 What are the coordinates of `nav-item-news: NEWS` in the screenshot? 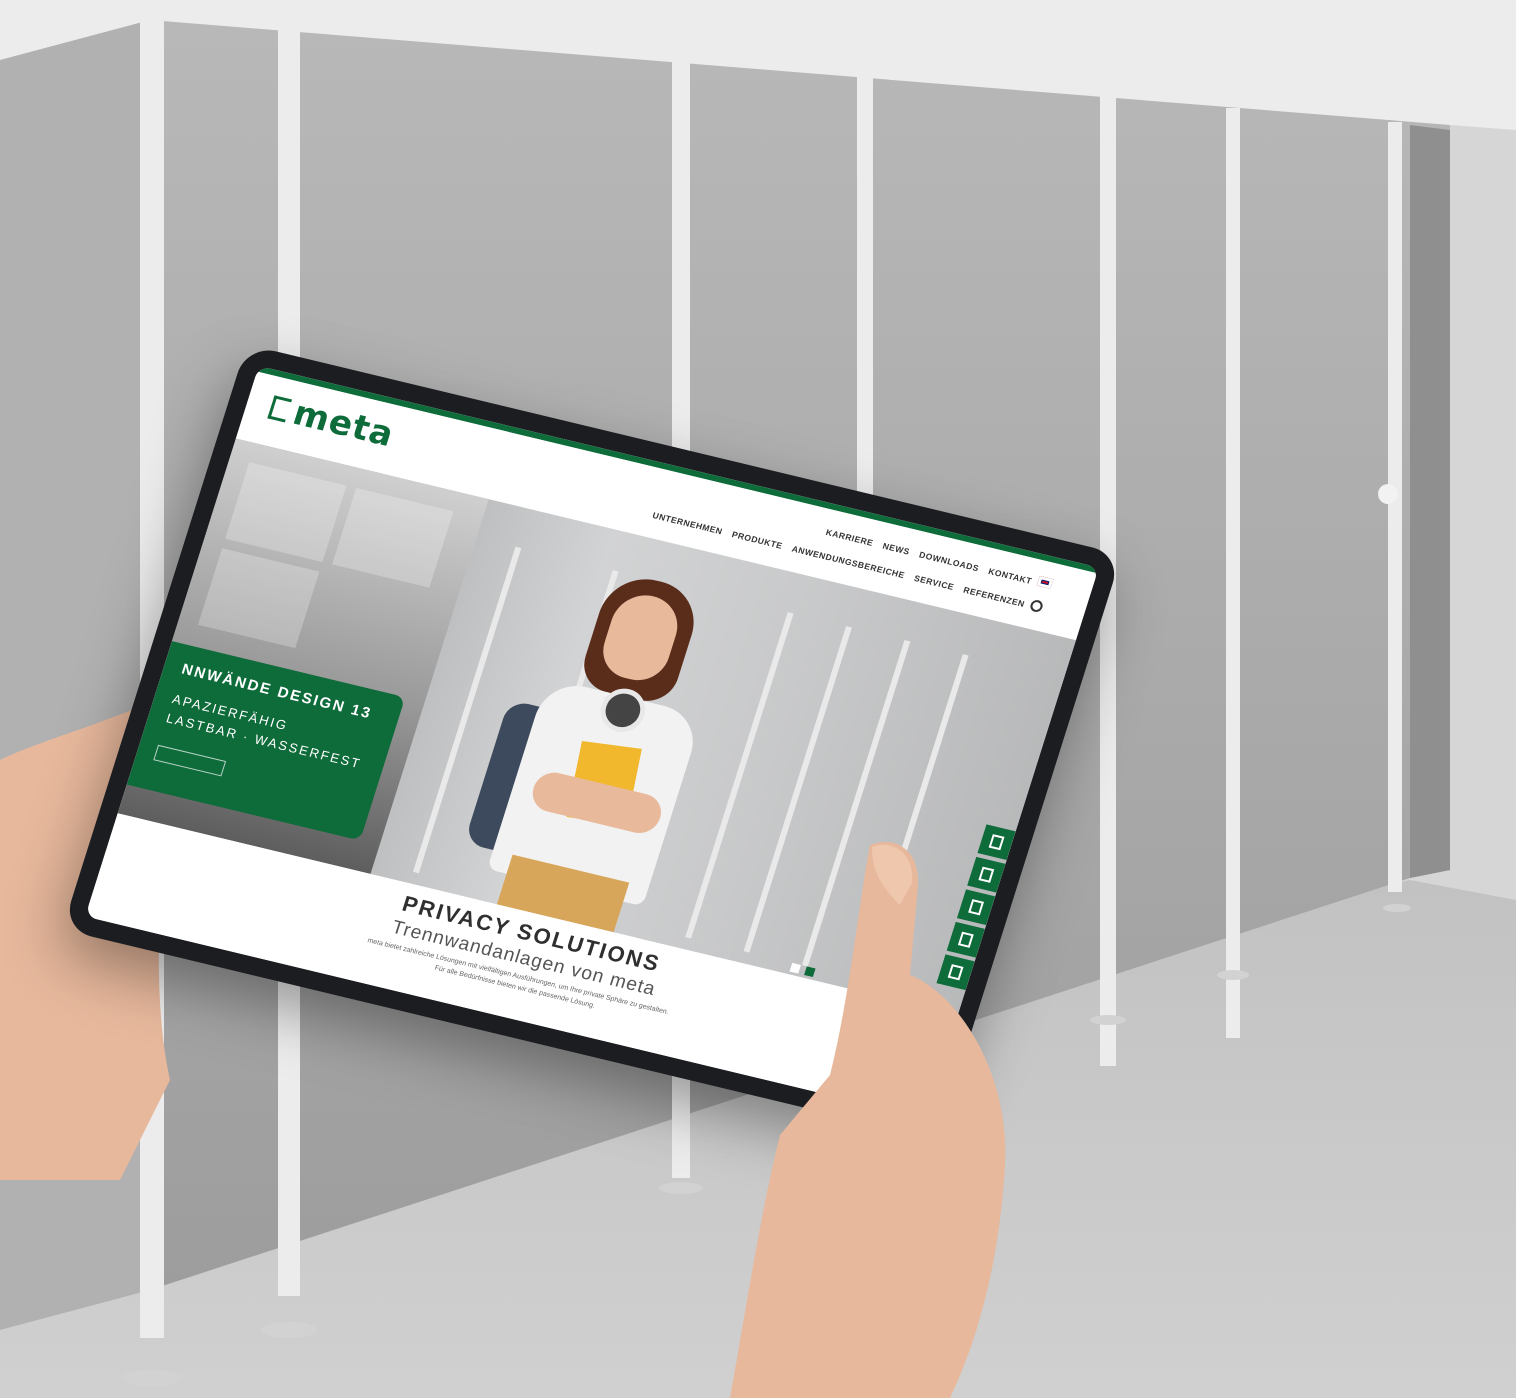 It's located at (896, 549).